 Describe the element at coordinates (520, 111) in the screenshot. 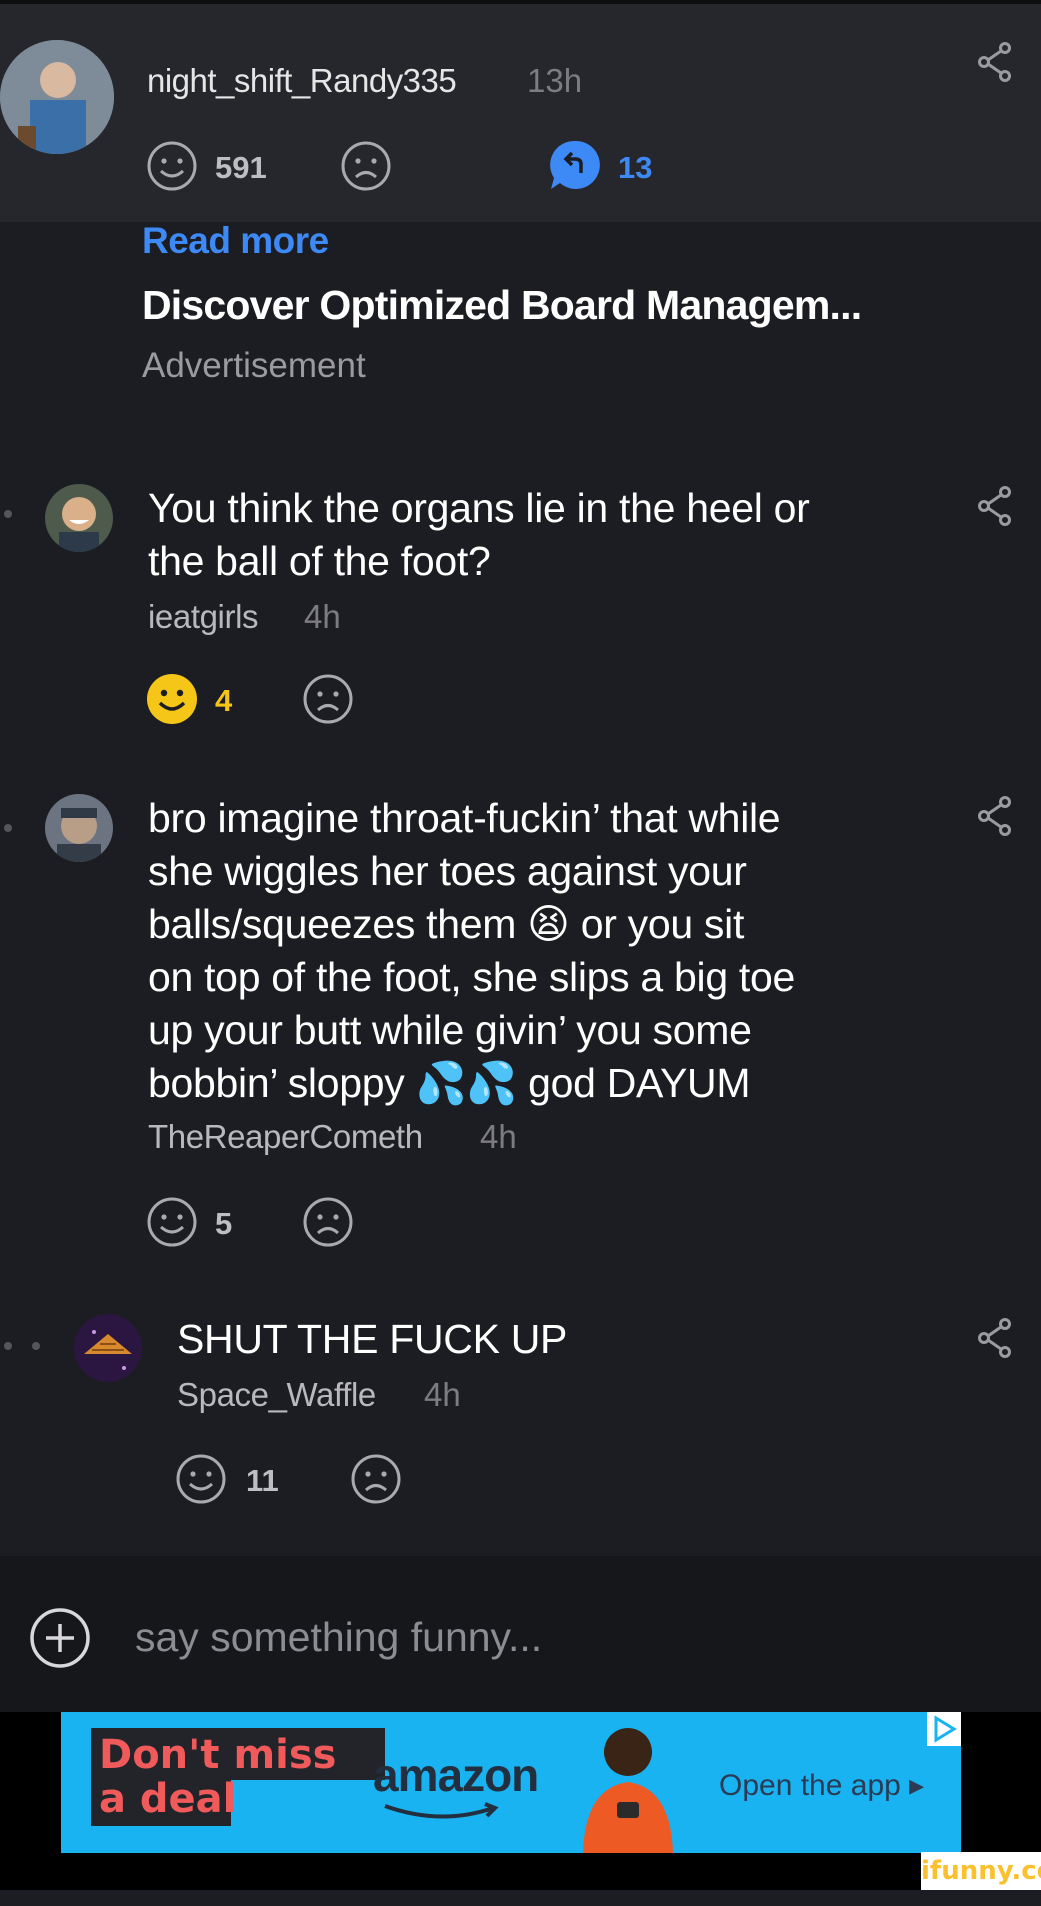

I see `parent-comment: night_shift_Randy335 13h 591 13` at that location.